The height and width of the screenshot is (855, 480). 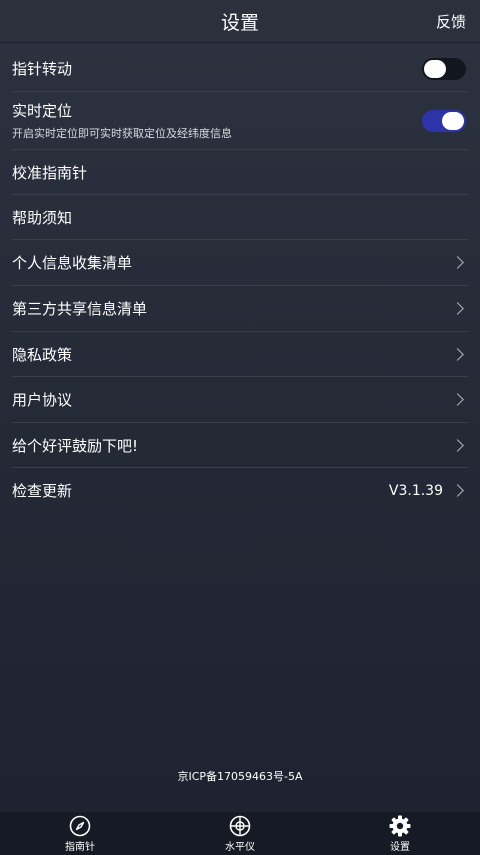 I want to click on bottom-tab-bar: 指南针 水平仪 设置, so click(x=240, y=833).